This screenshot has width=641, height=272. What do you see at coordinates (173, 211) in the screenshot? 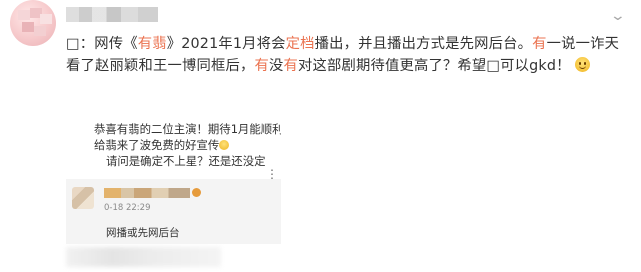
I see `screenshot-comment-card: 0-18 22:29 网播或先网后台` at bounding box center [173, 211].